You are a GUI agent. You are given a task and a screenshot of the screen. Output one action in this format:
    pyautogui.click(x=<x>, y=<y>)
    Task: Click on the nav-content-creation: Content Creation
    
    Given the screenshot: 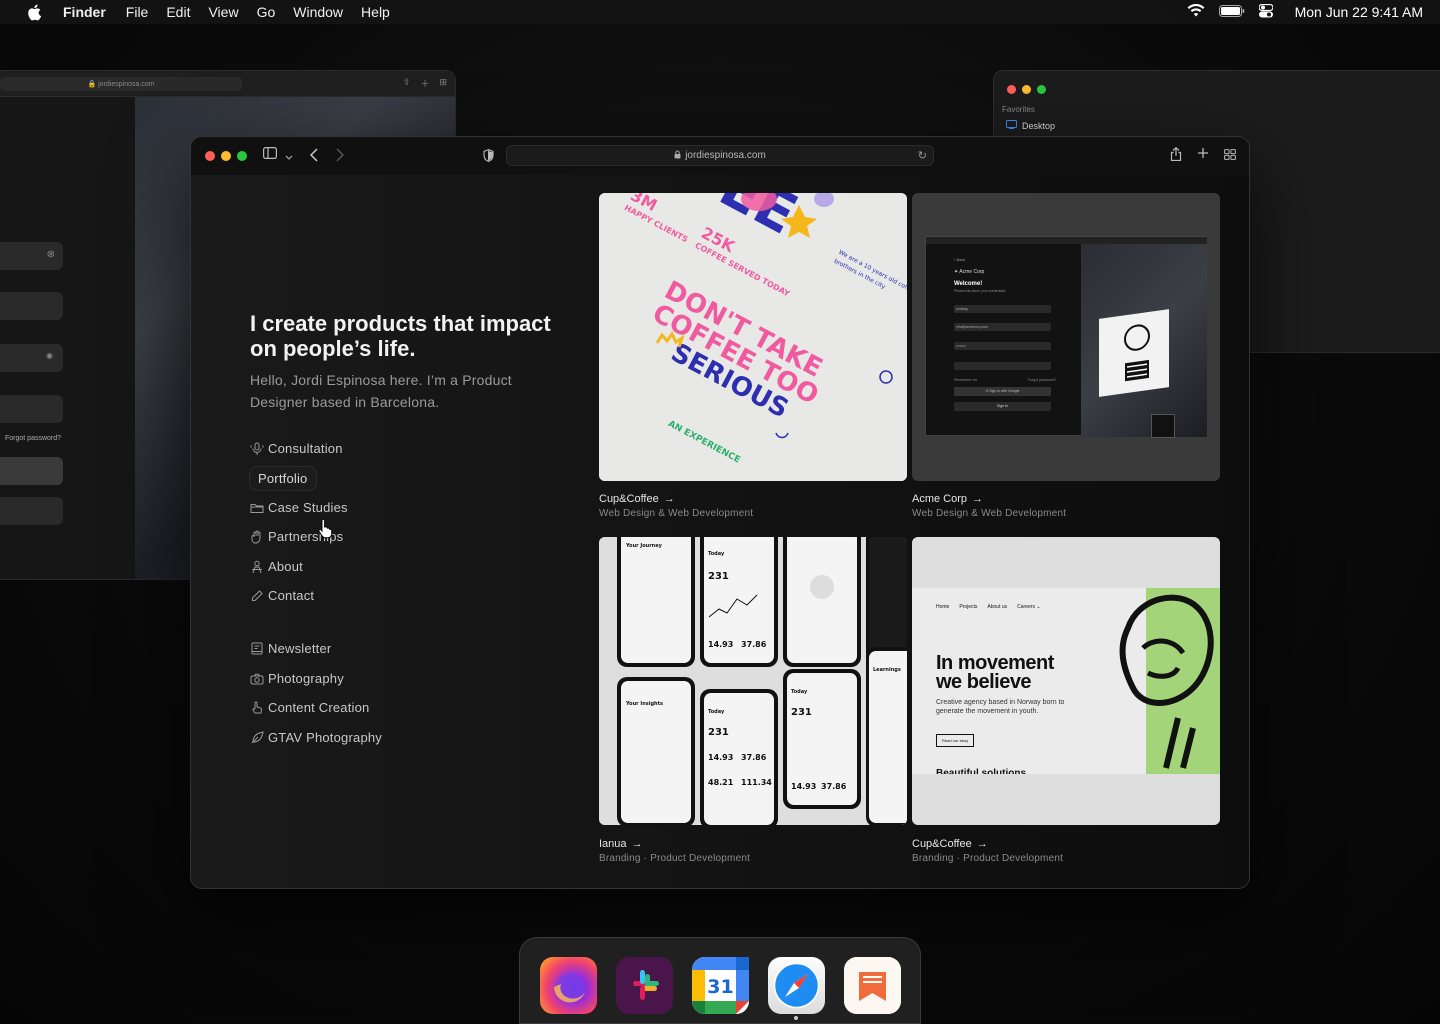 What is the action you would take?
    pyautogui.click(x=309, y=707)
    